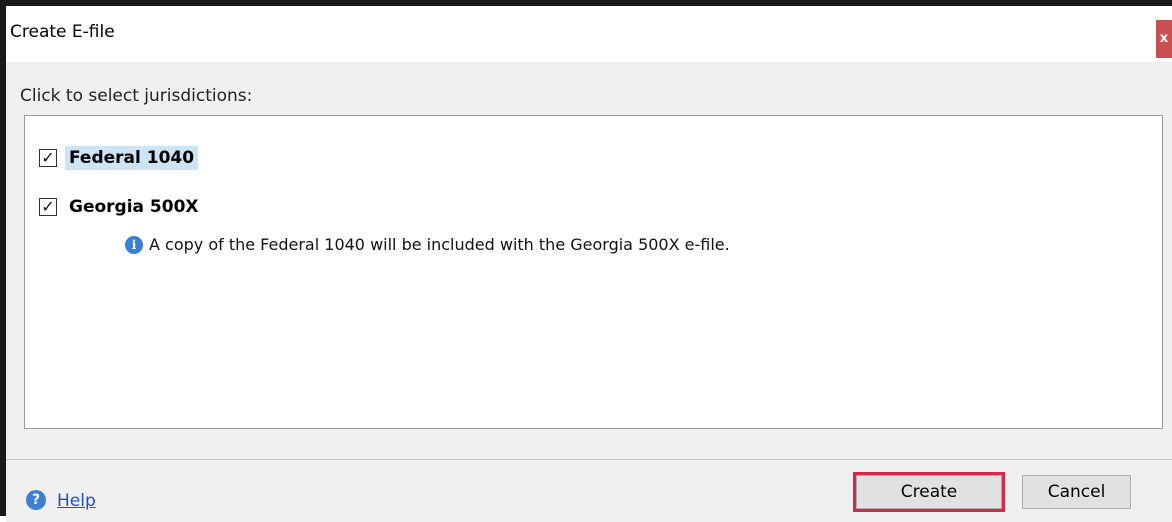  I want to click on jurisdiction-row-georgia: ✓ Georgia 500X, so click(121, 207).